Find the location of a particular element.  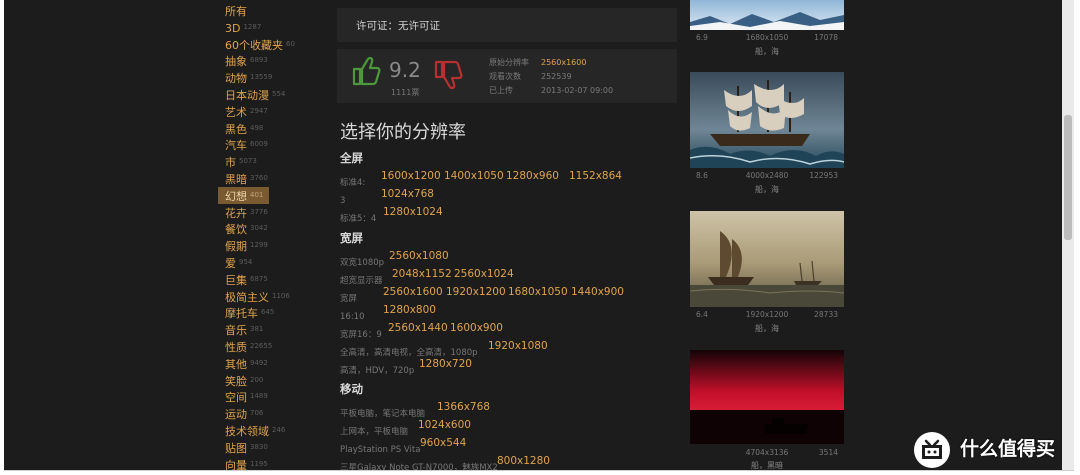

sidebar-category: 笑脸 200 is located at coordinates (278, 380).